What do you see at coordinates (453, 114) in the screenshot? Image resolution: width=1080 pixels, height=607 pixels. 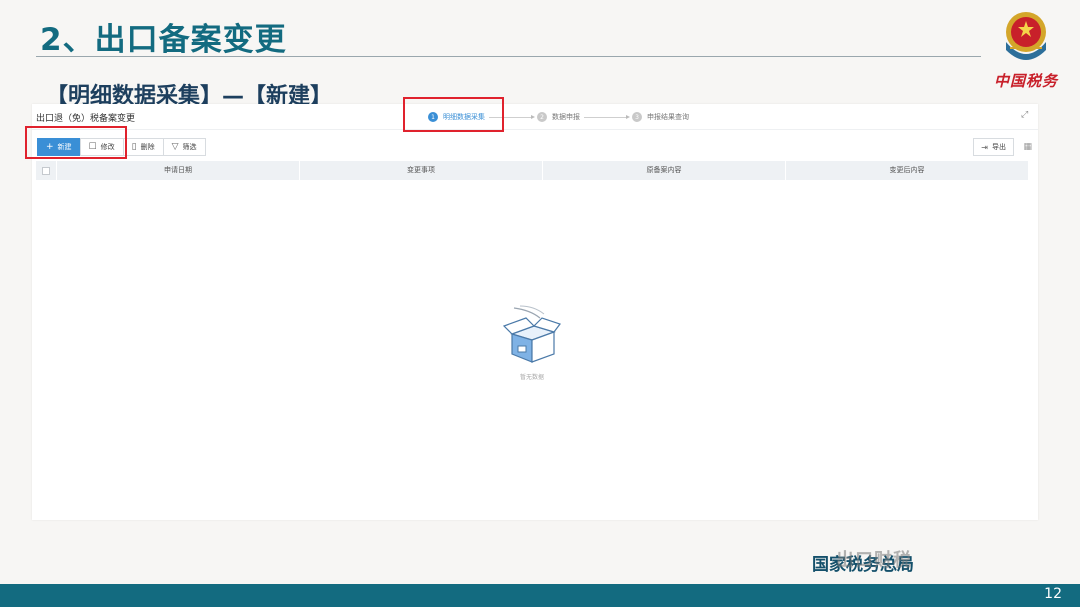 I see `highlight-box-steps` at bounding box center [453, 114].